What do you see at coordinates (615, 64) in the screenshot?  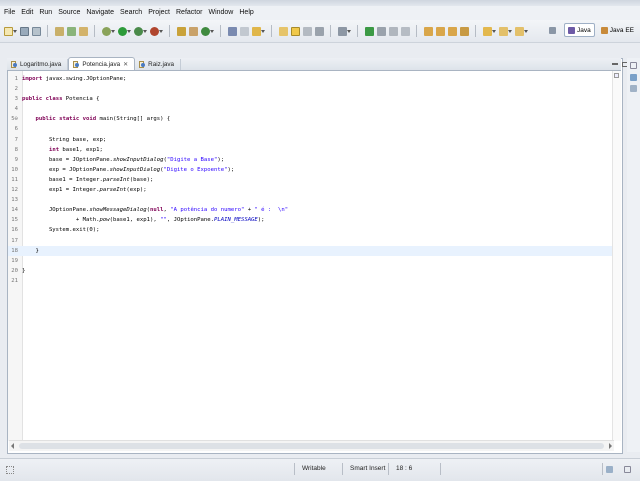 I see `minimize-icon` at bounding box center [615, 64].